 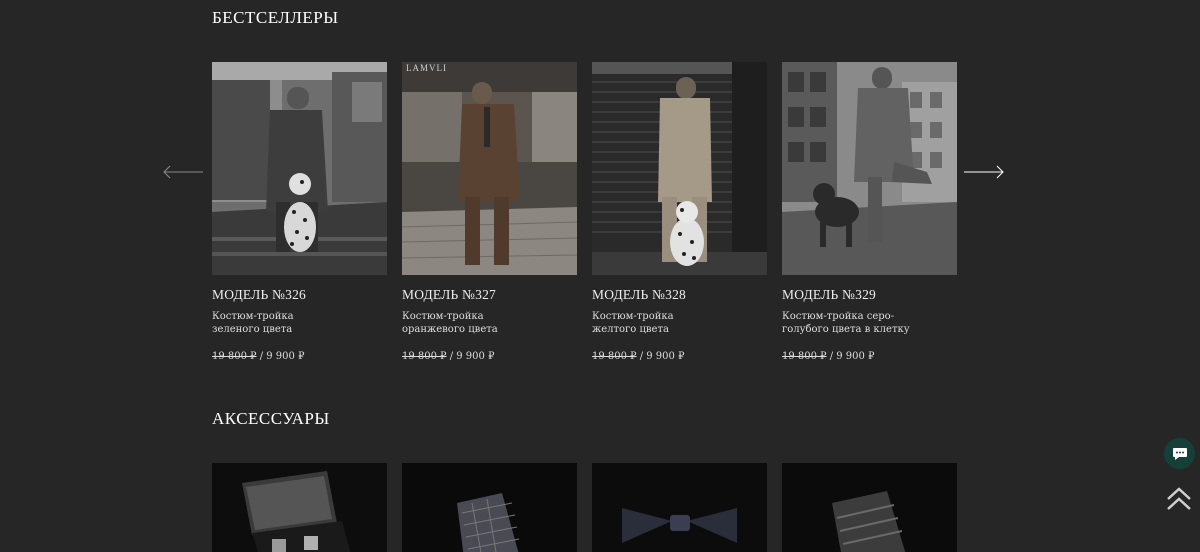 What do you see at coordinates (584, 507) in the screenshot?
I see `accessories-grid` at bounding box center [584, 507].